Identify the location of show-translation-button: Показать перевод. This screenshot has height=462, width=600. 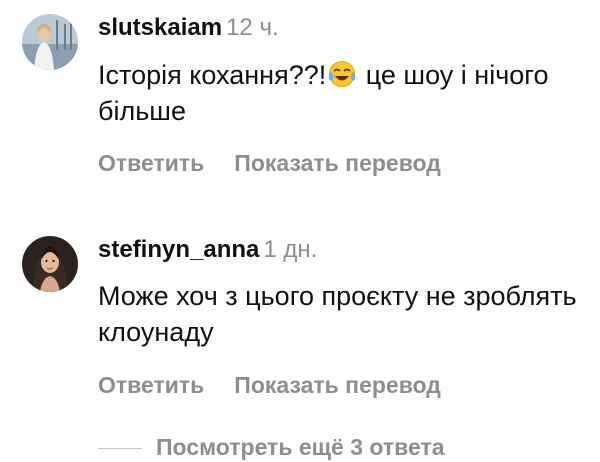
(337, 385).